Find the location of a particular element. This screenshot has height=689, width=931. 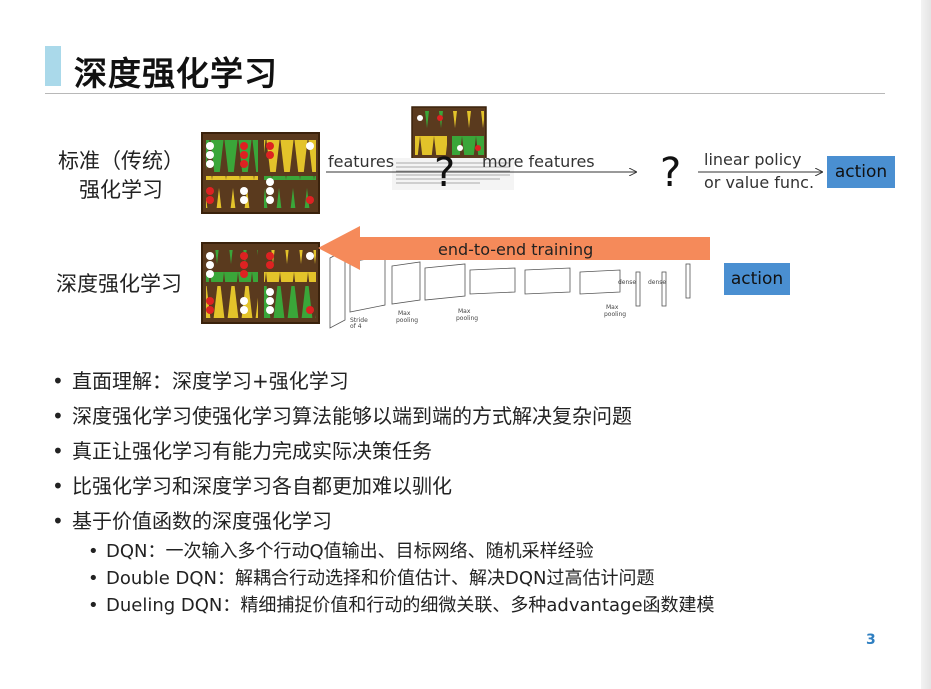

question-mark-2: ? is located at coordinates (671, 173).